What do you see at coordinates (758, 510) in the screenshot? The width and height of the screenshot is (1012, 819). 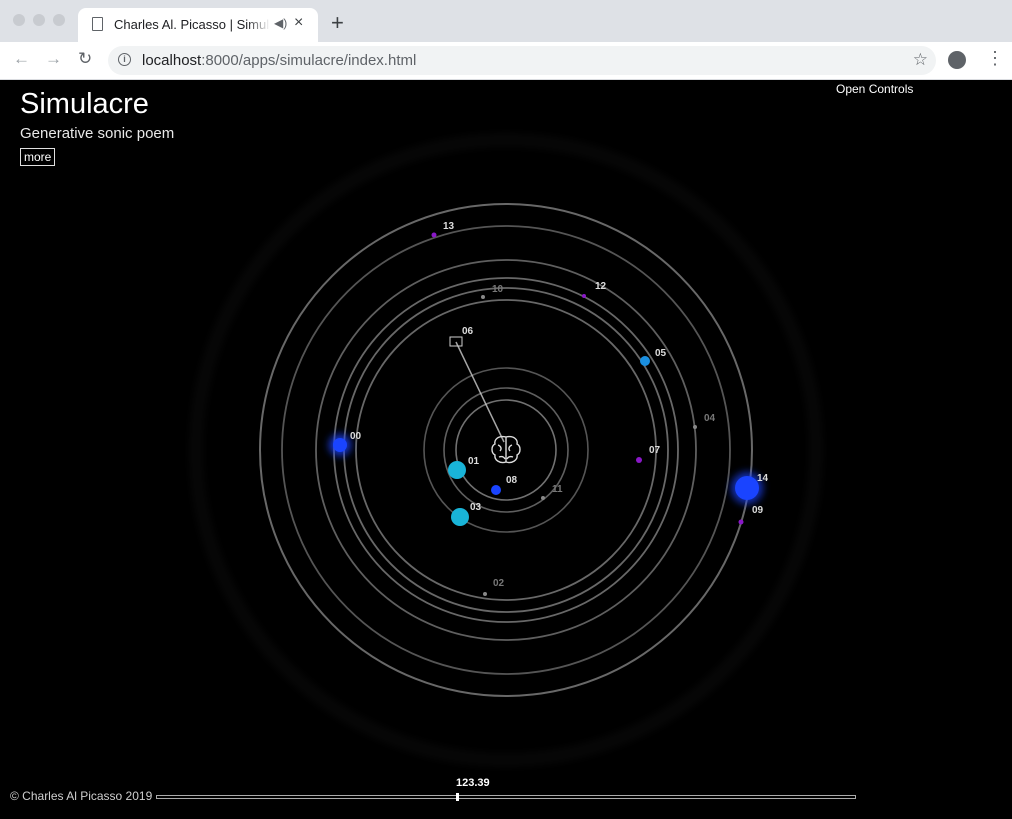 I see `orbit-label: 09` at bounding box center [758, 510].